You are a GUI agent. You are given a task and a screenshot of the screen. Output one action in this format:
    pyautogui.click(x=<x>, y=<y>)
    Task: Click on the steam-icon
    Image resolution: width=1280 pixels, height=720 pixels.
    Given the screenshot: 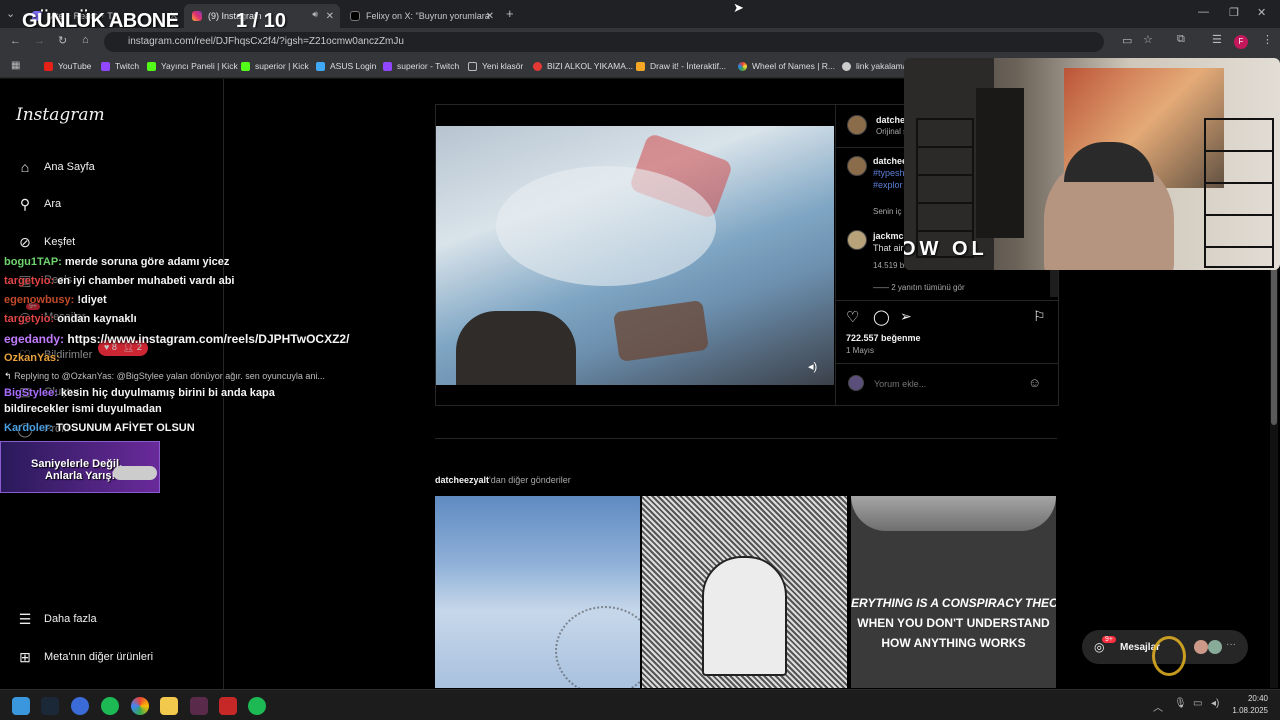 What is the action you would take?
    pyautogui.click(x=50, y=706)
    